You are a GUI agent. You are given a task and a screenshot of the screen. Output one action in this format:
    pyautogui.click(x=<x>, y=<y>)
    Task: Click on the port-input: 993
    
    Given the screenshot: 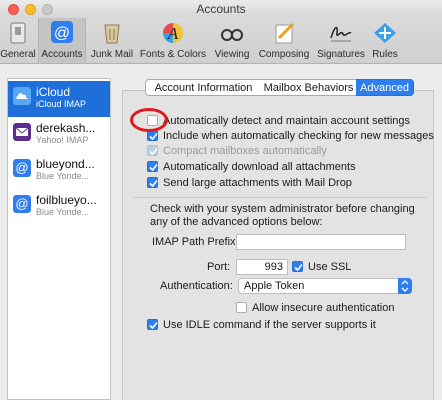 What is the action you would take?
    pyautogui.click(x=262, y=267)
    